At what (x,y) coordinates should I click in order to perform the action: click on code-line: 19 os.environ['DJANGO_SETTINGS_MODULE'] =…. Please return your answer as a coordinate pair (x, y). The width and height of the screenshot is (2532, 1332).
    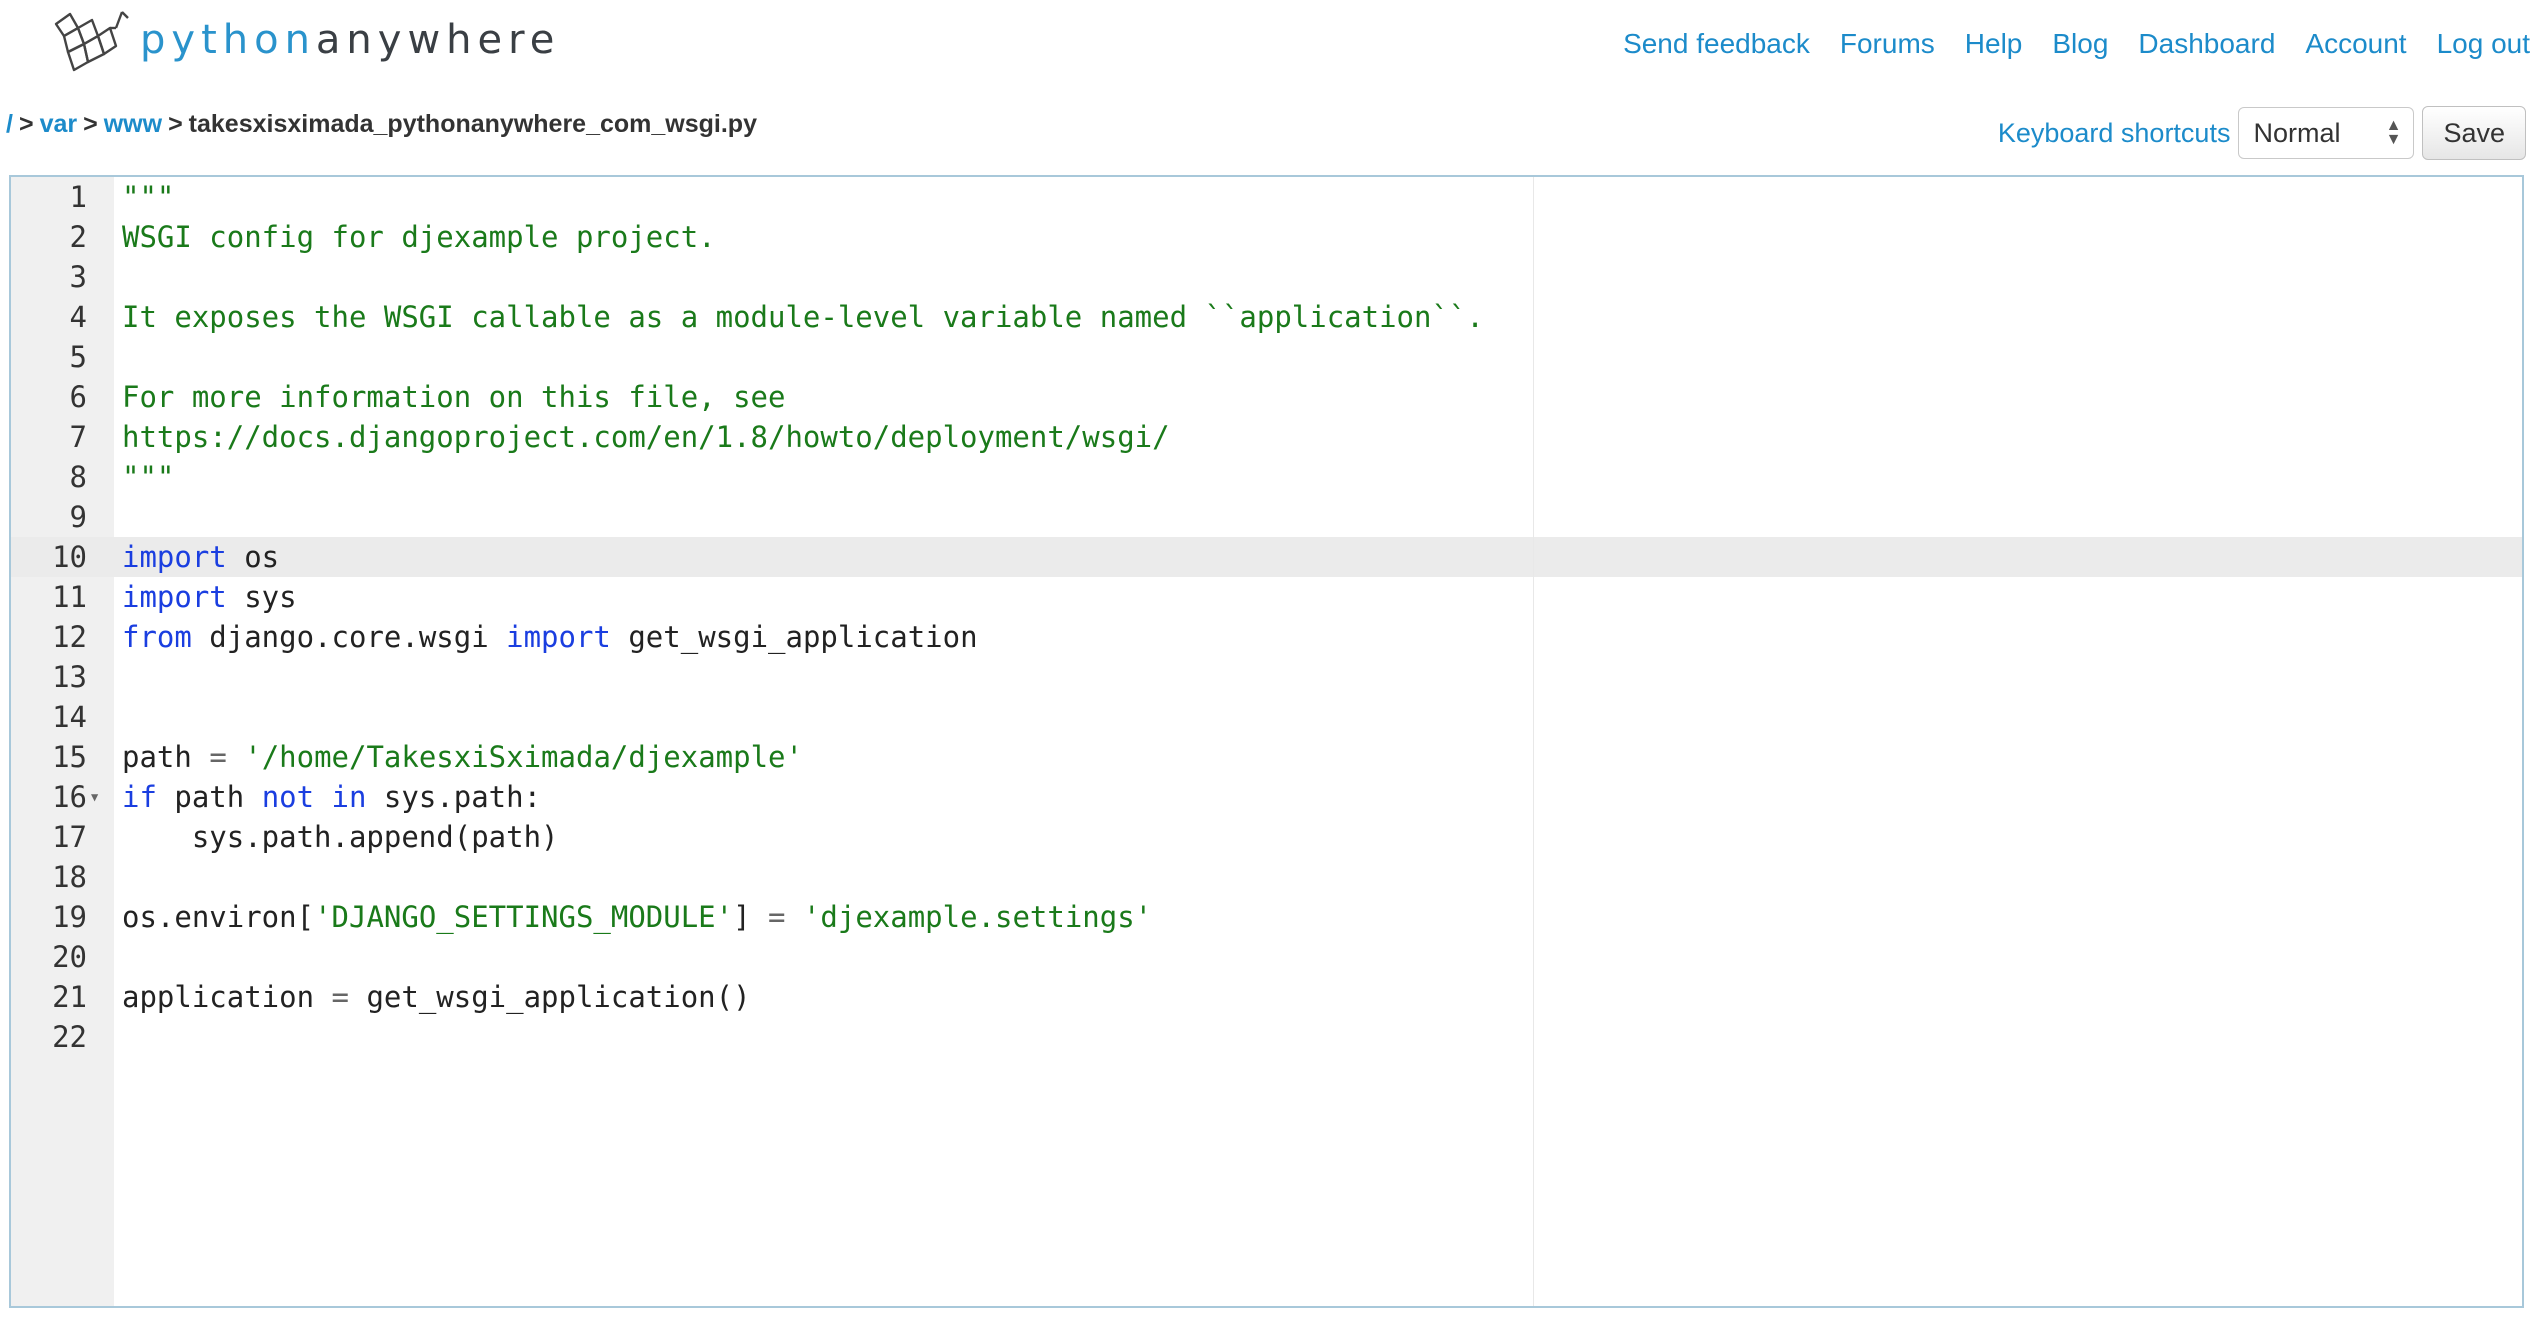
    Looking at the image, I should click on (1266, 917).